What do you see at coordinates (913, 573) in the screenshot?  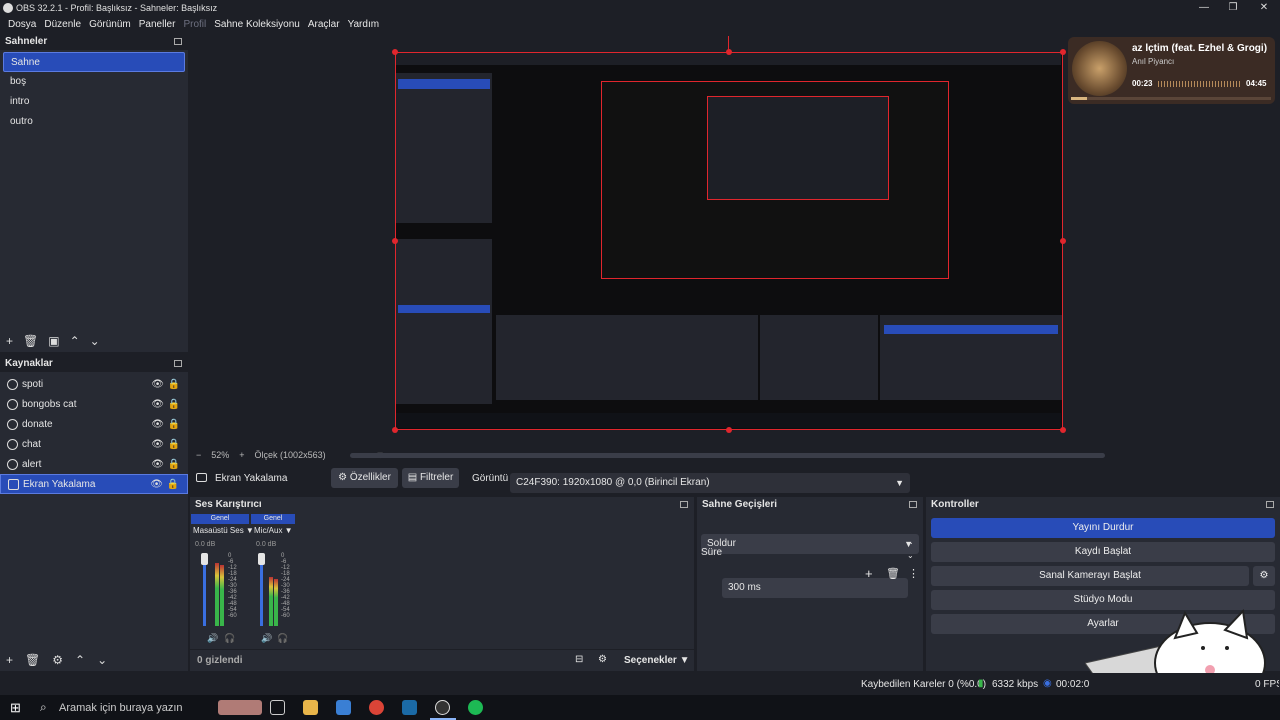 I see `more-icon: ⋮` at bounding box center [913, 573].